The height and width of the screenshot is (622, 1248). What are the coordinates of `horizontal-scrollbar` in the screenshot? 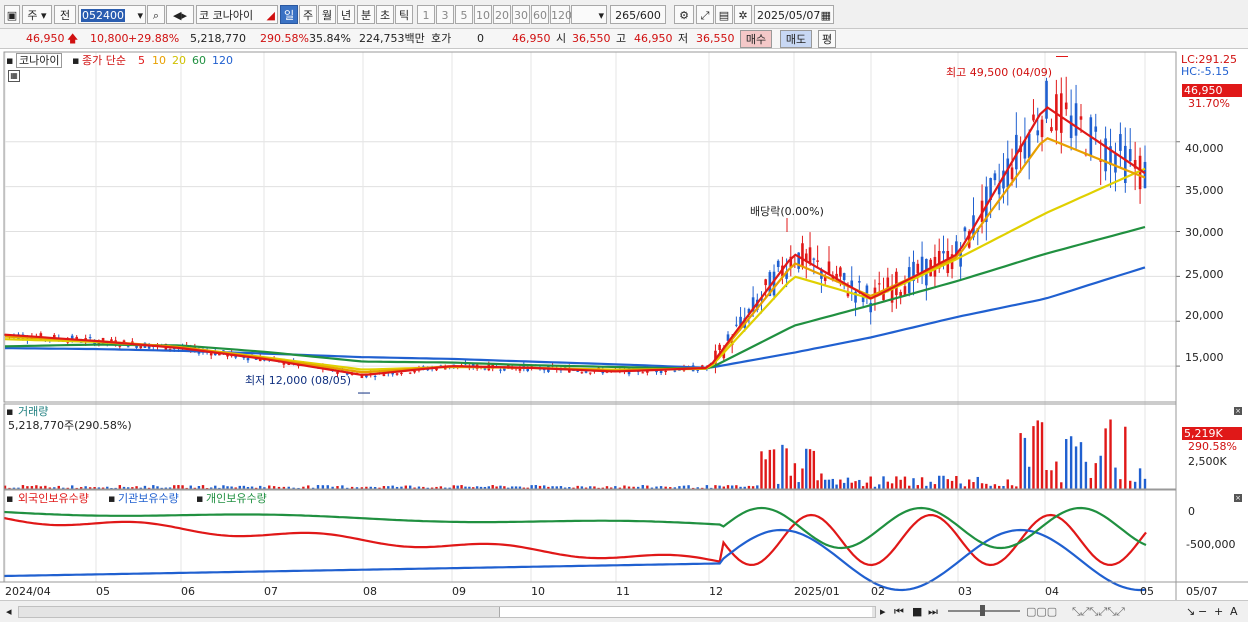 It's located at (447, 612).